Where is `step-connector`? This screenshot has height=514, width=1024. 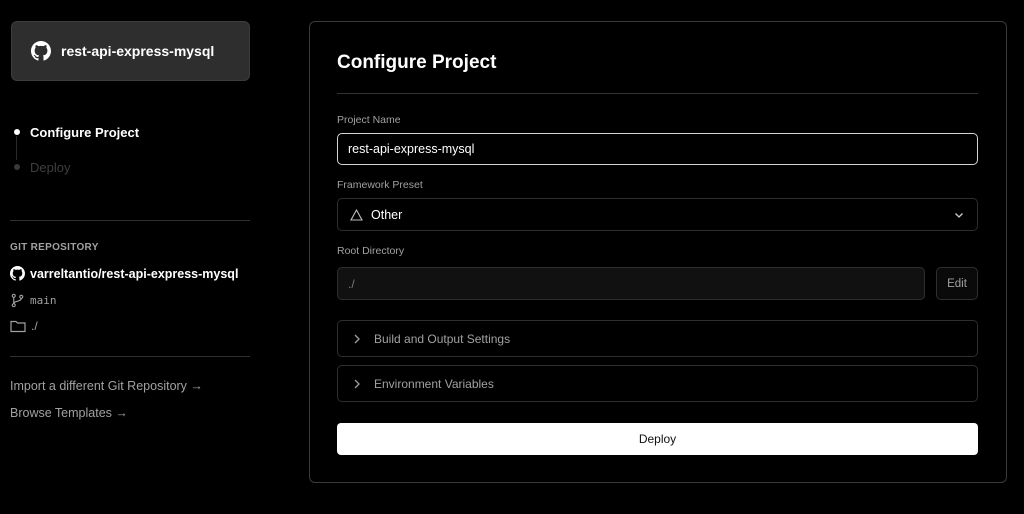
step-connector is located at coordinates (16, 148).